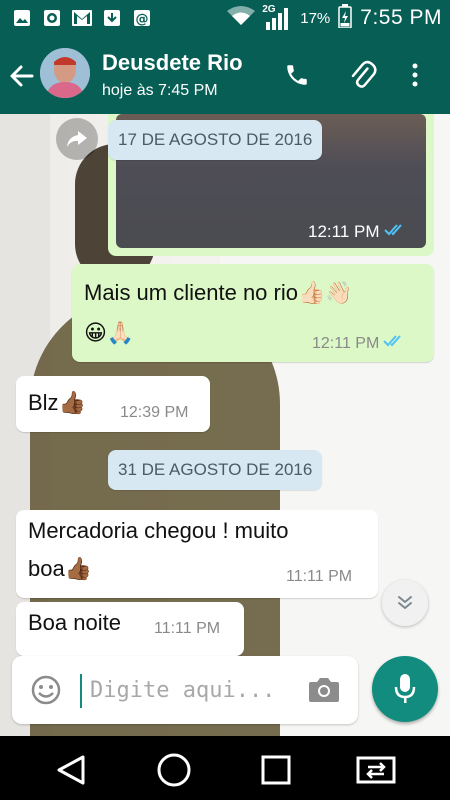 The height and width of the screenshot is (800, 450). I want to click on more-vertical-icon, so click(415, 75).